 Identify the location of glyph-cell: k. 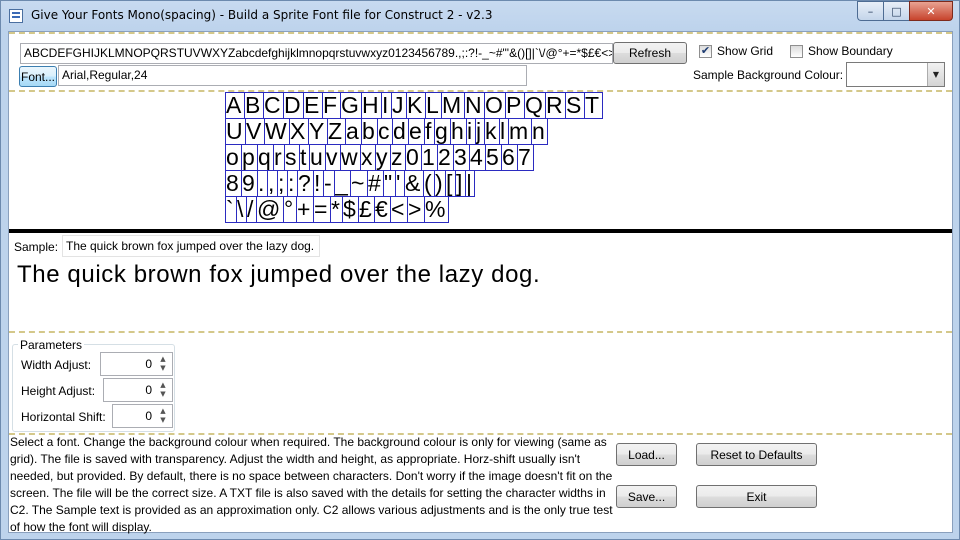
(492, 131).